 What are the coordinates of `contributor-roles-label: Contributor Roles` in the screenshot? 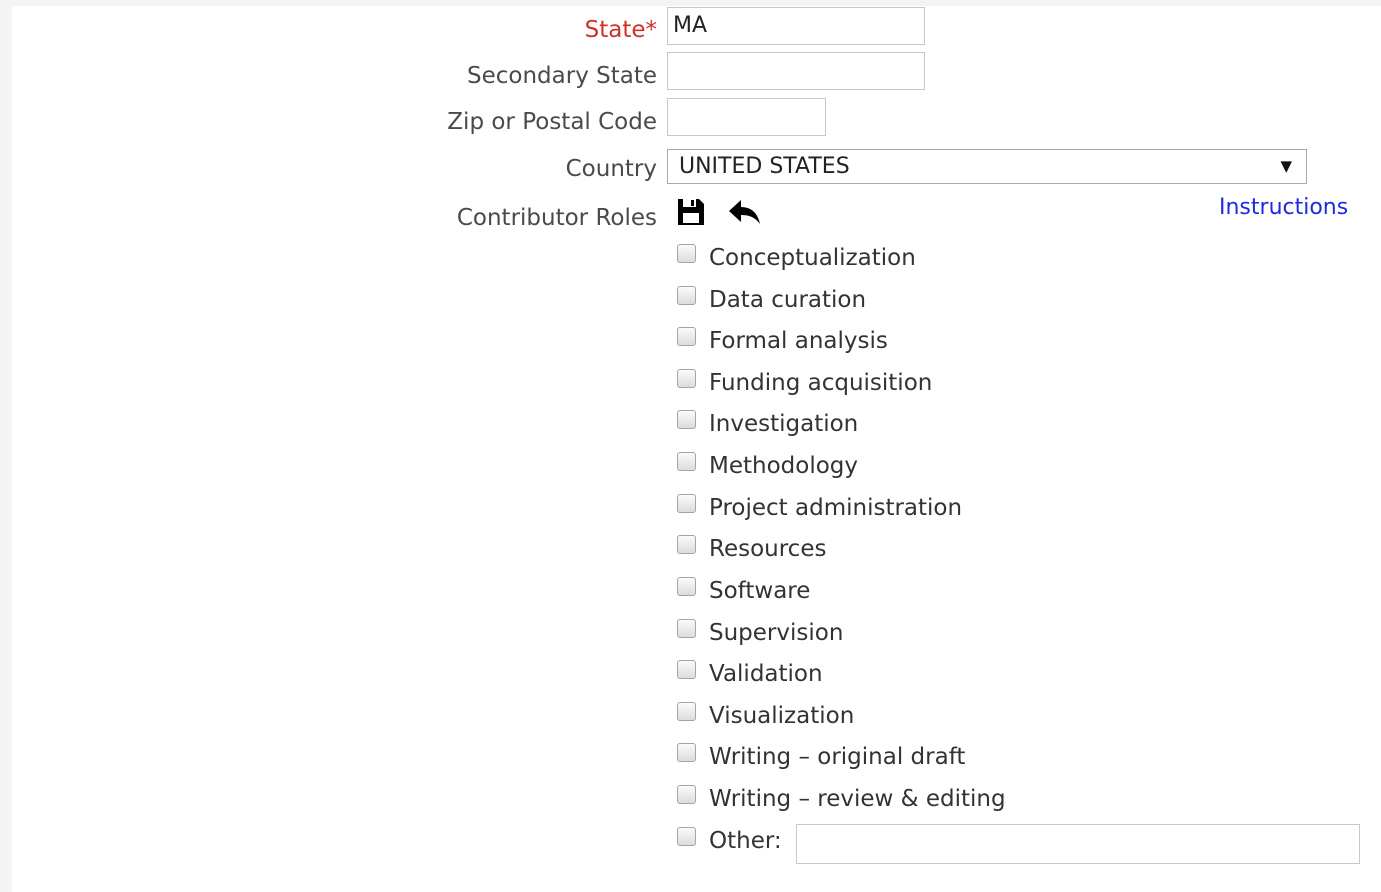 It's located at (556, 218).